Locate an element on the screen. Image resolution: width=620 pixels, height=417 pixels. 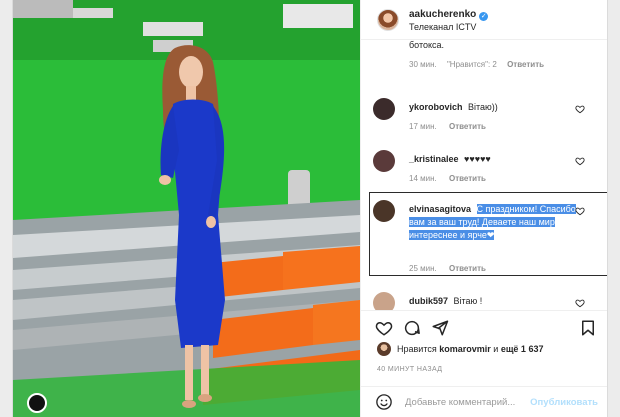
comment-meta: 14 мин. Ответить is located at coordinates (452, 178).